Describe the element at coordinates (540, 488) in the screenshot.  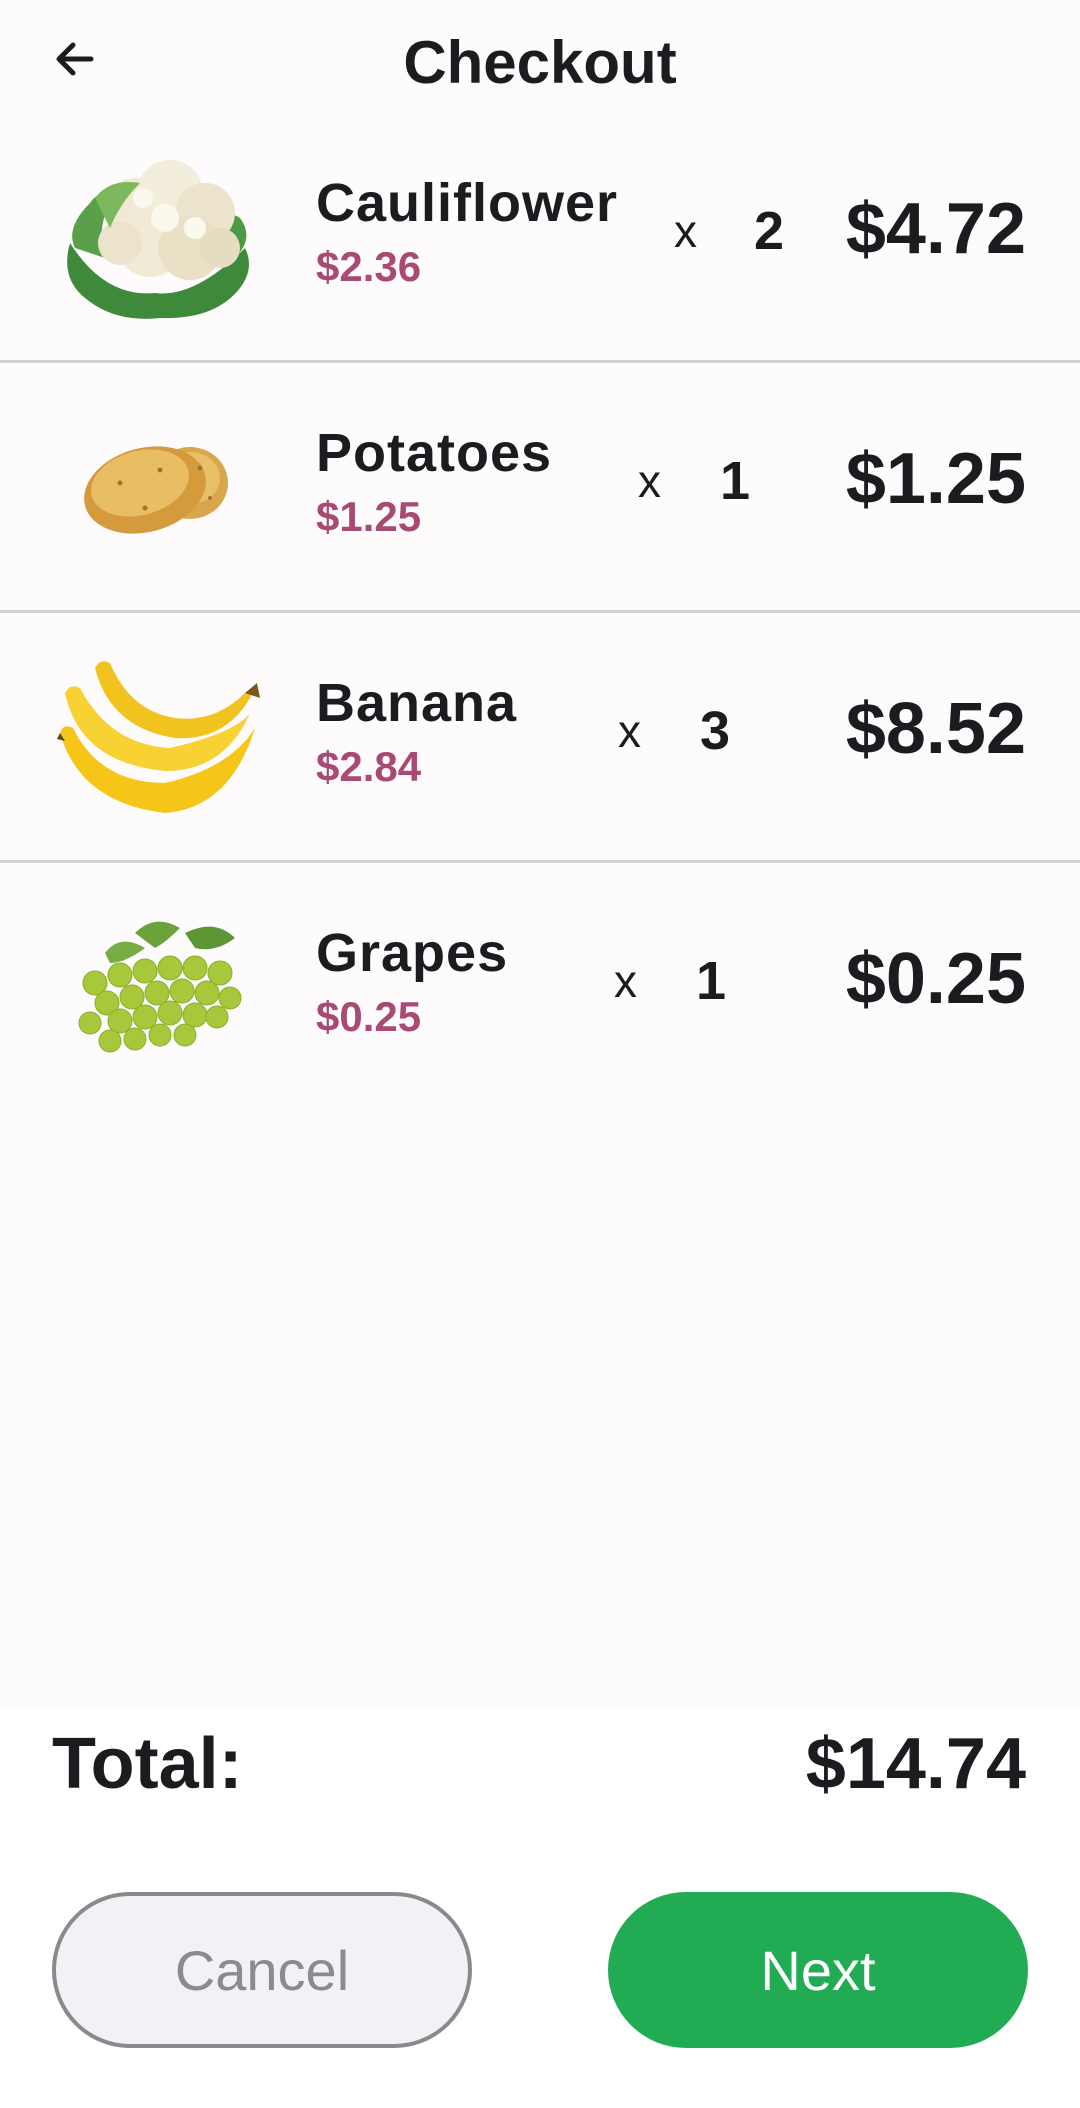
I see `checkout-item: Potatoes $1.25 x 1 $1.25` at that location.